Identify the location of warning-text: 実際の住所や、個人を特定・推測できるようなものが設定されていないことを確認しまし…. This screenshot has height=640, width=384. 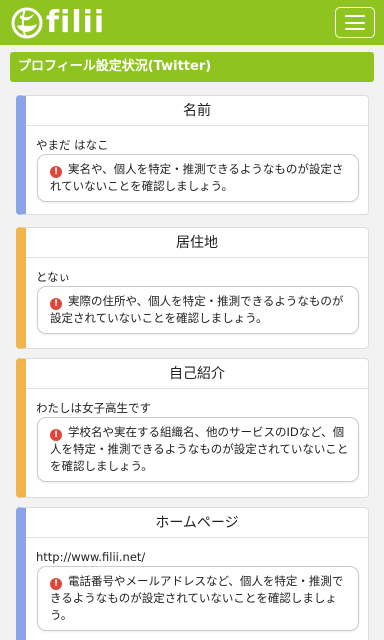
(197, 309).